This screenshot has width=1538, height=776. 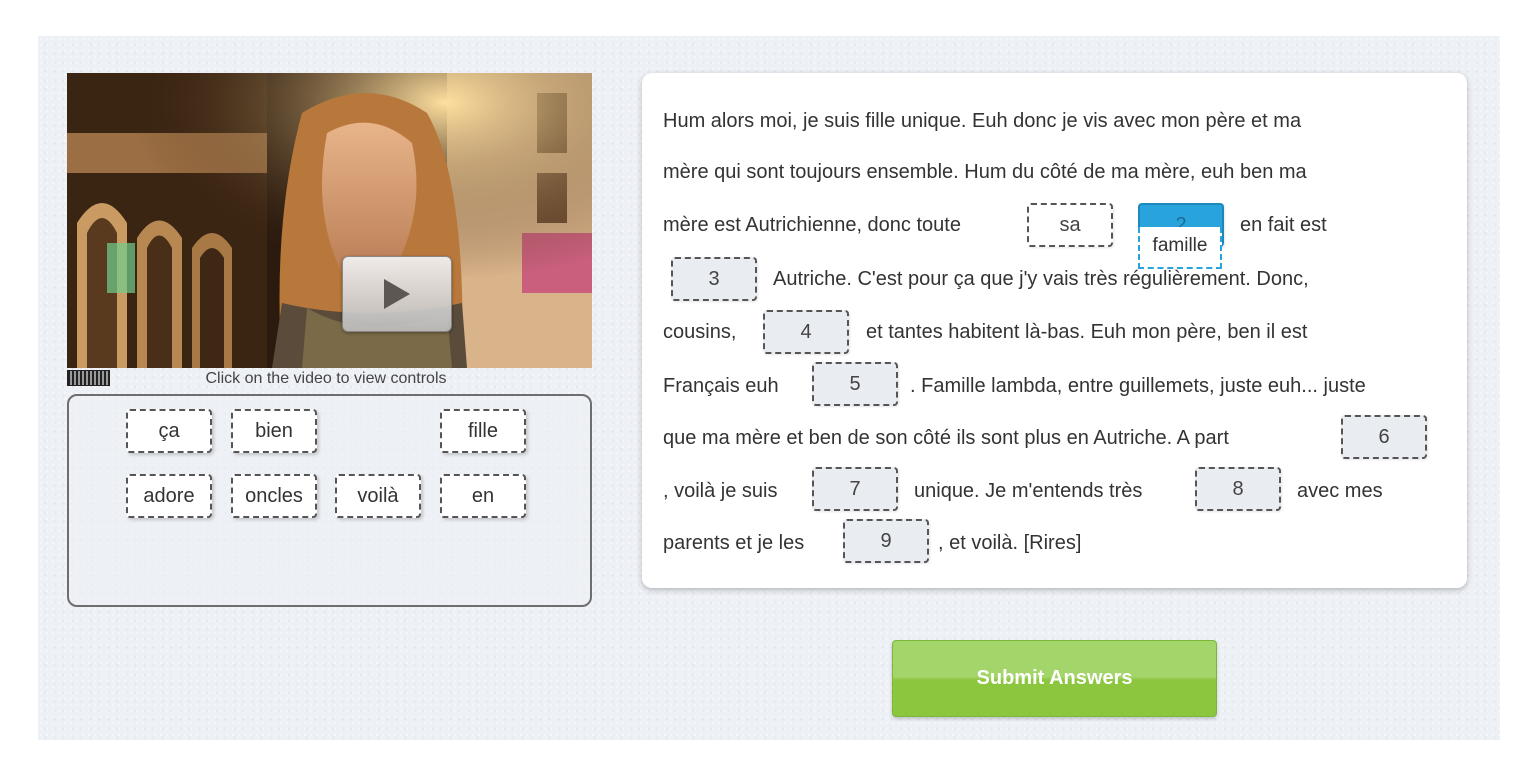 I want to click on gap-9: 9, so click(x=886, y=541).